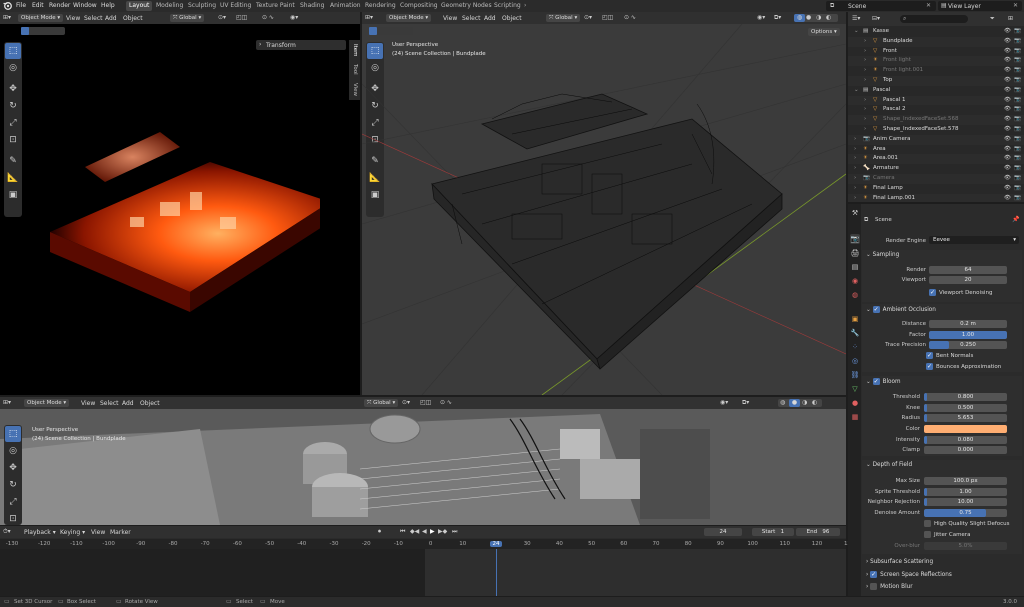 The image size is (1024, 607). What do you see at coordinates (294, 17) in the screenshot?
I see `visibility-icon: ◉▾` at bounding box center [294, 17].